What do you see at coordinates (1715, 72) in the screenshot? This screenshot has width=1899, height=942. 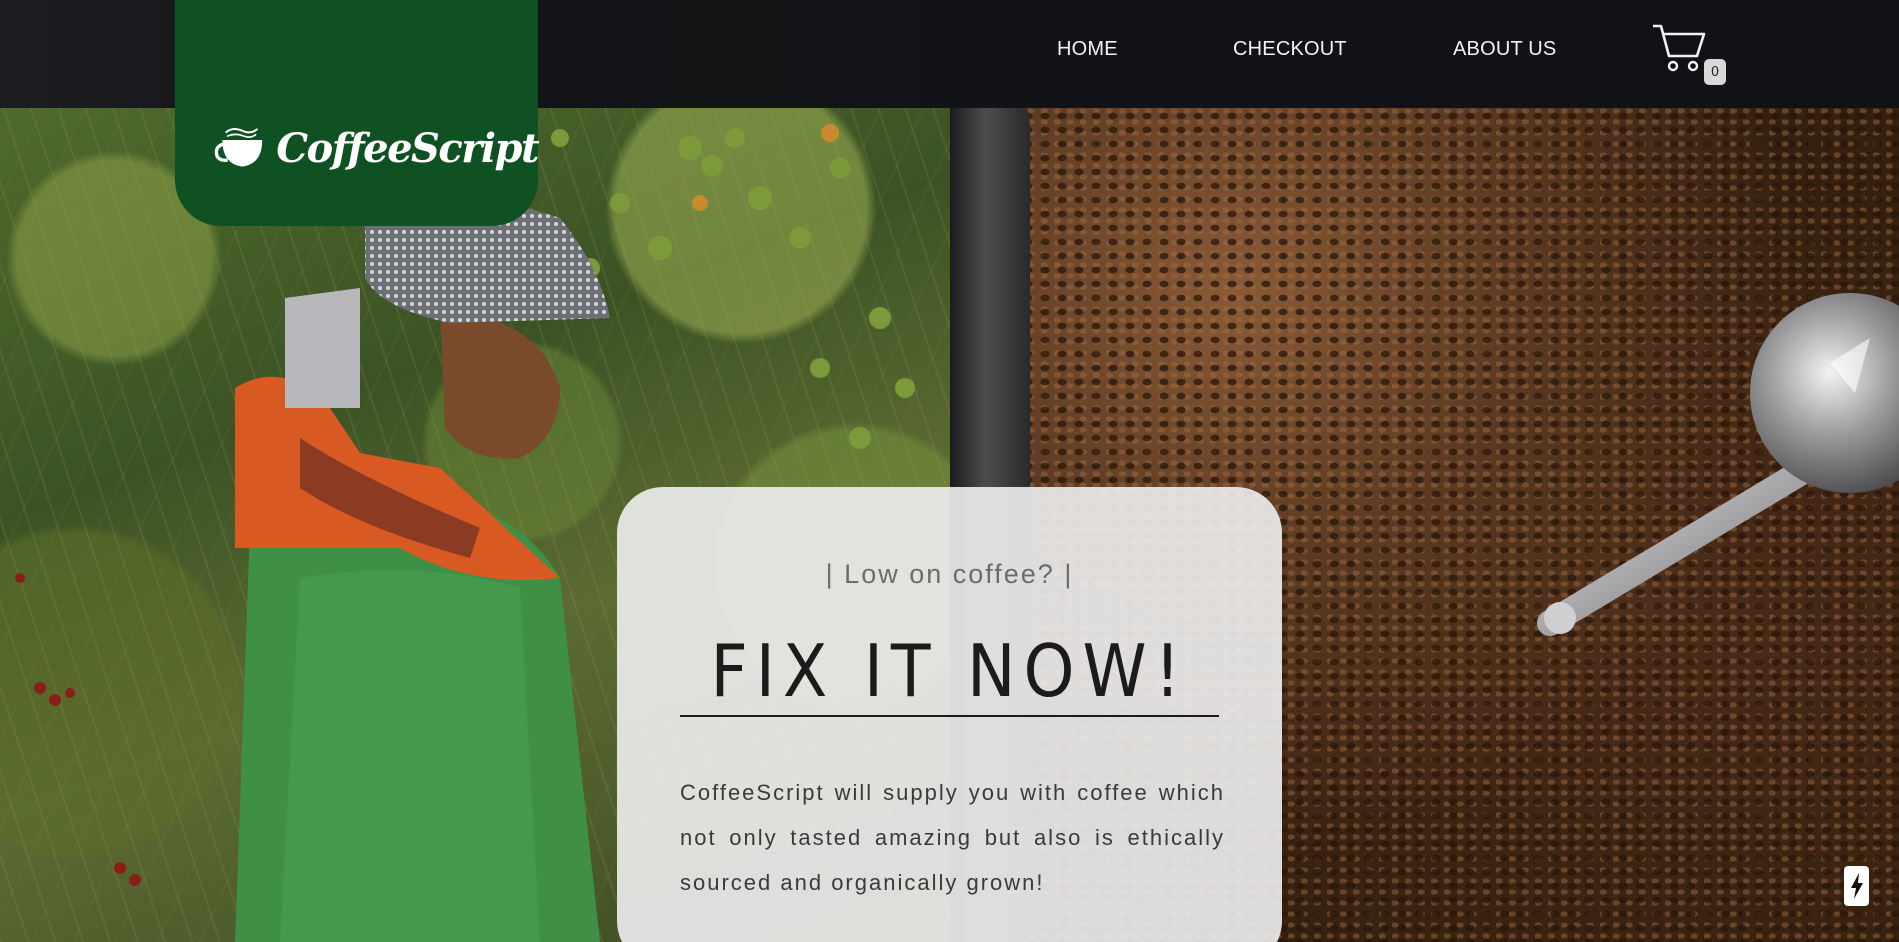 I see `cart-count-badge: 0` at bounding box center [1715, 72].